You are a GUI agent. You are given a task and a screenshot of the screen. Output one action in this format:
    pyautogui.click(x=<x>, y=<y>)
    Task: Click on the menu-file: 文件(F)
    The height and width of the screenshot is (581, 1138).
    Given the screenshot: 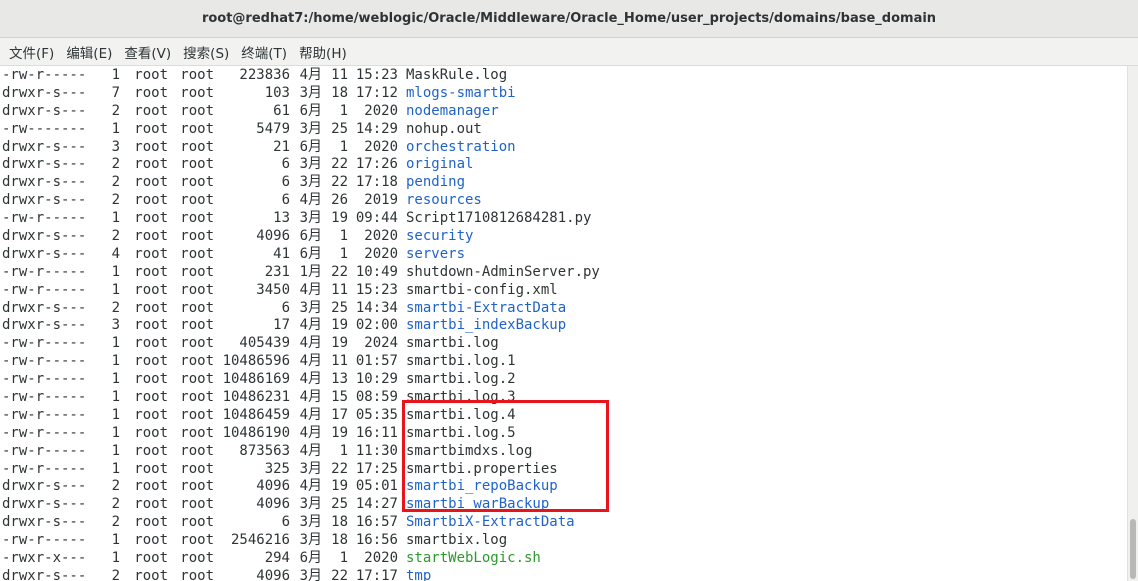 What is the action you would take?
    pyautogui.click(x=31, y=52)
    